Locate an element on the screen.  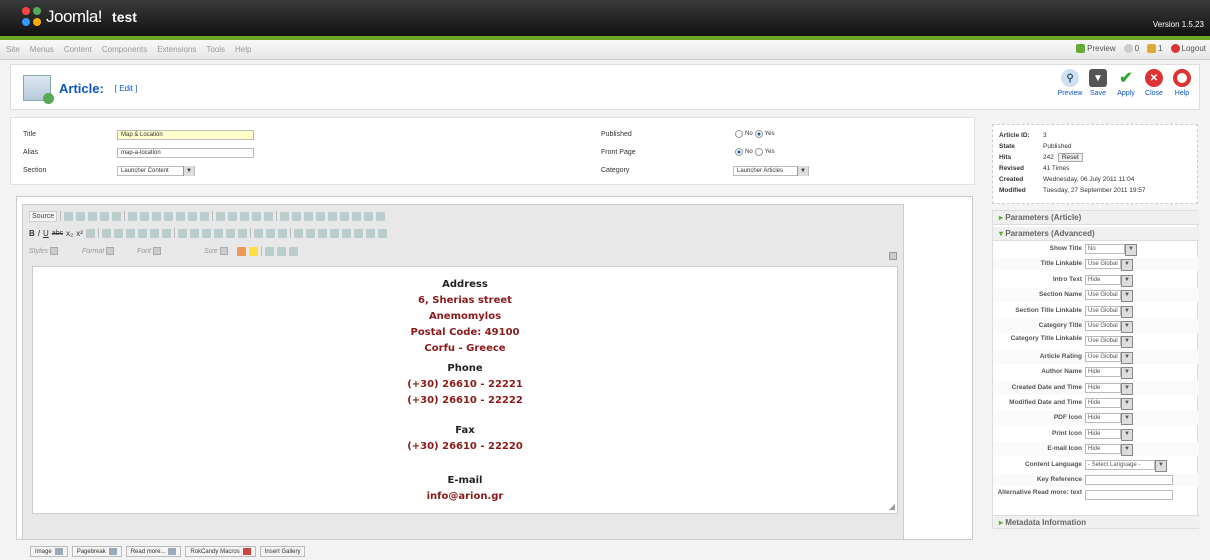
collapse-toolbar-icon is located at coordinates (893, 256).